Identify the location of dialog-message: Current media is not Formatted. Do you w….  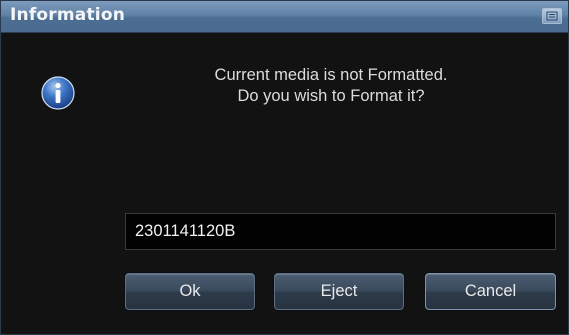
(331, 86).